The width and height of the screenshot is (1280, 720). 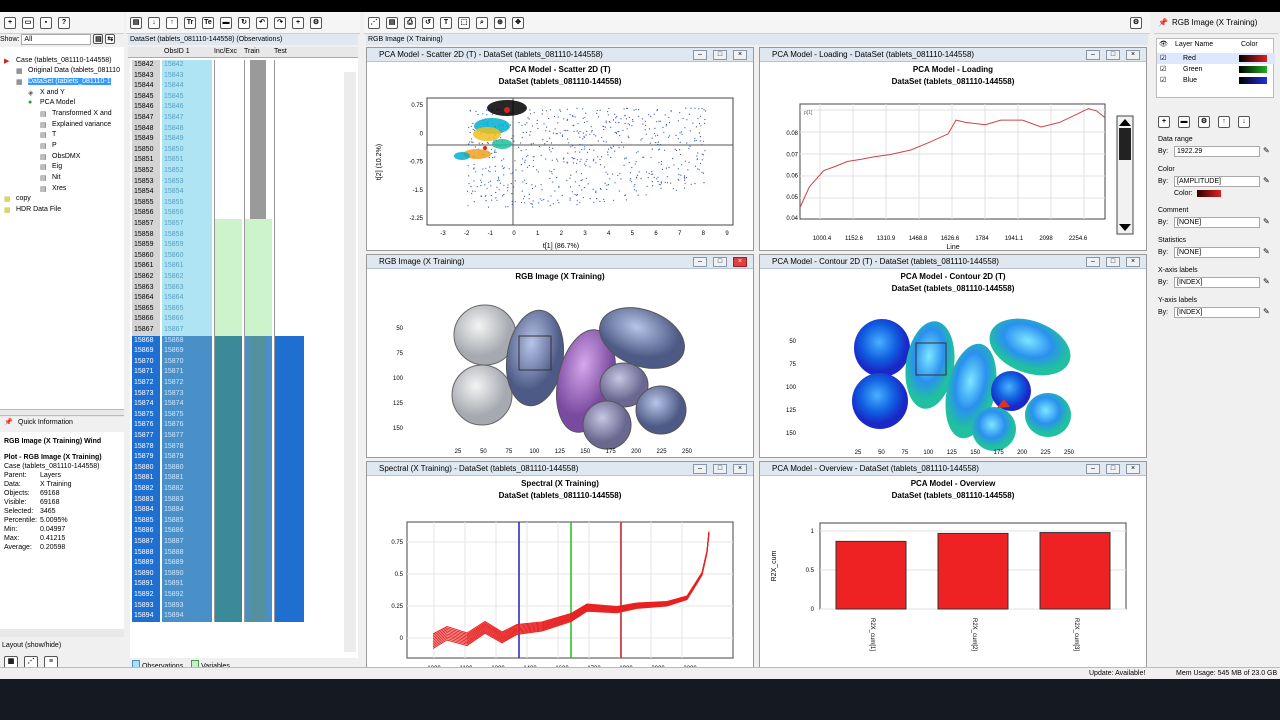 I want to click on workspace-tab: RGB Image (X Training), so click(x=757, y=39).